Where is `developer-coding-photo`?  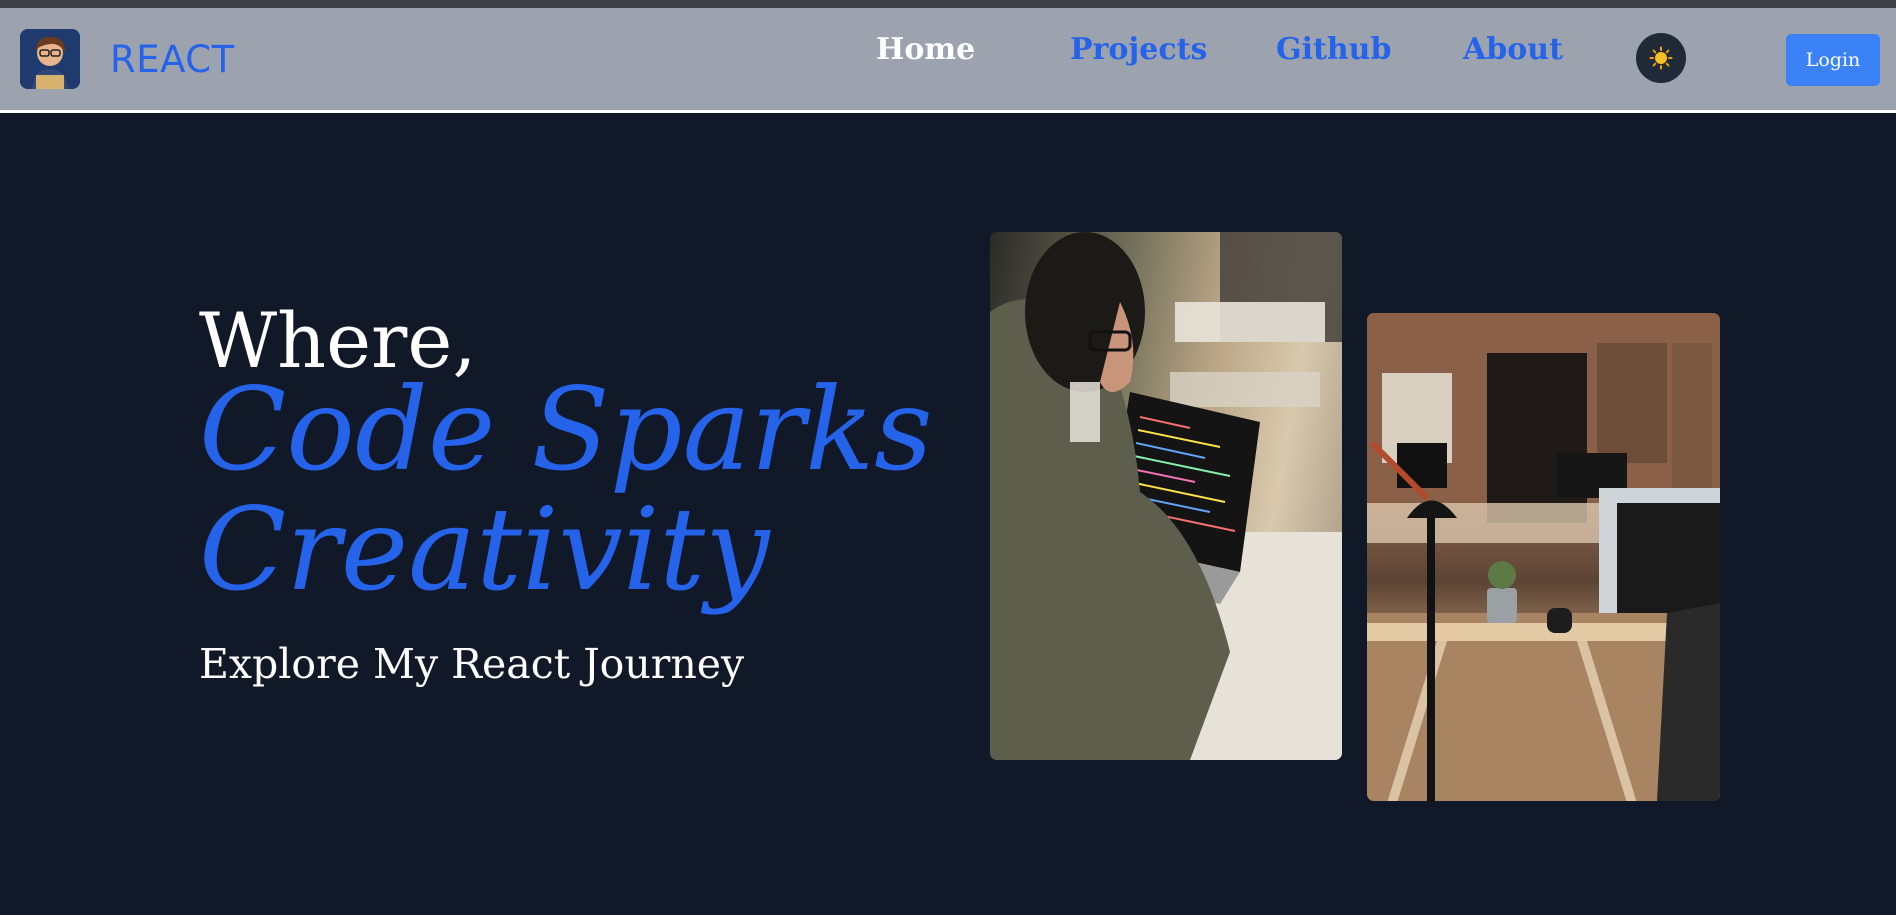
developer-coding-photo is located at coordinates (1166, 496).